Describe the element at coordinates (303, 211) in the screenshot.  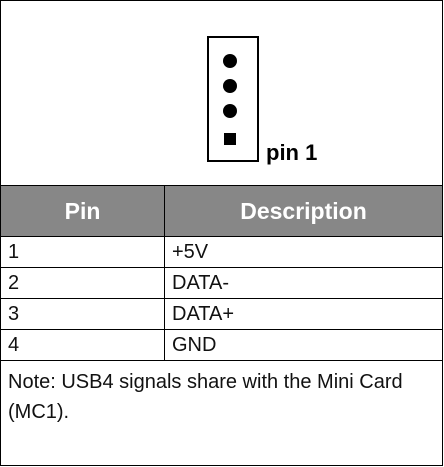
I see `column-header-description: Description` at that location.